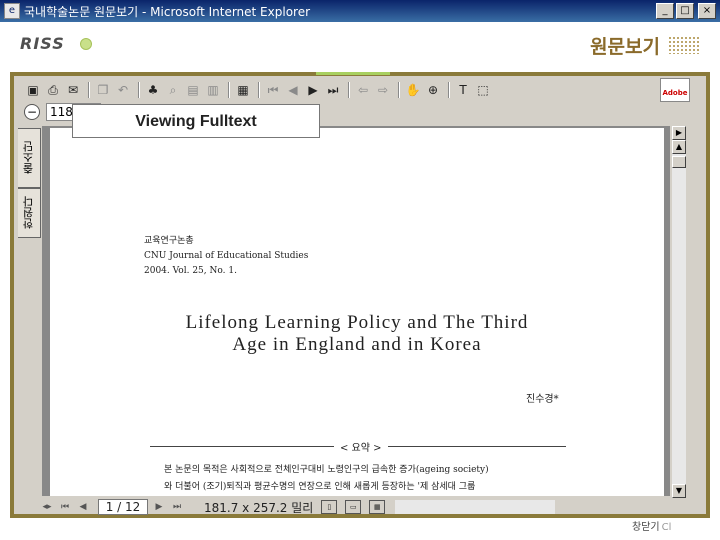 The height and width of the screenshot is (540, 720). I want to click on hand-tool-icon: ✋, so click(413, 90).